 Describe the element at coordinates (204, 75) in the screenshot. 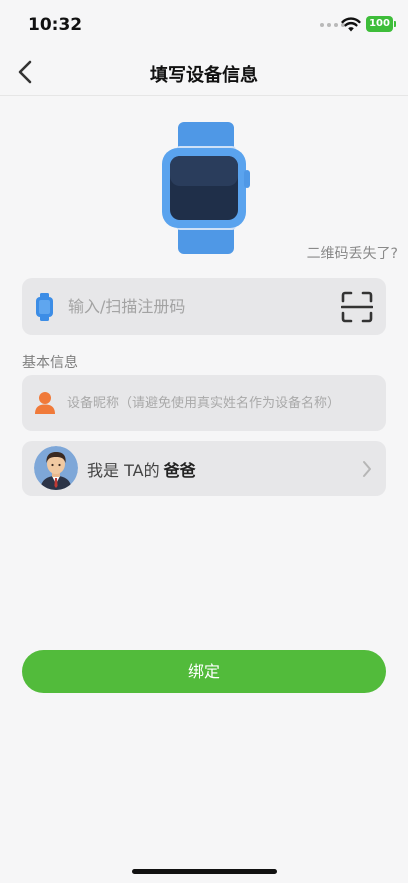

I see `page-title: 填写设备信息` at that location.